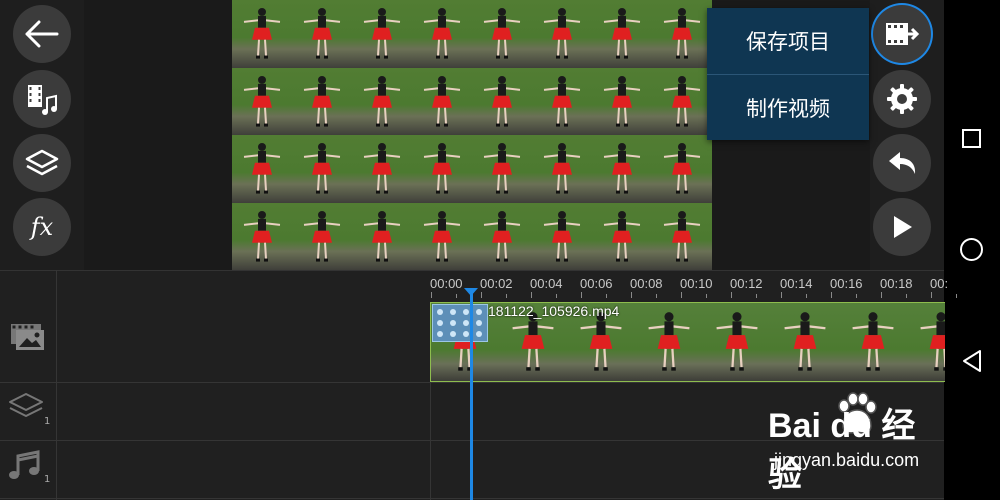 The width and height of the screenshot is (1000, 500). I want to click on fx-icon: fx, so click(42, 227).